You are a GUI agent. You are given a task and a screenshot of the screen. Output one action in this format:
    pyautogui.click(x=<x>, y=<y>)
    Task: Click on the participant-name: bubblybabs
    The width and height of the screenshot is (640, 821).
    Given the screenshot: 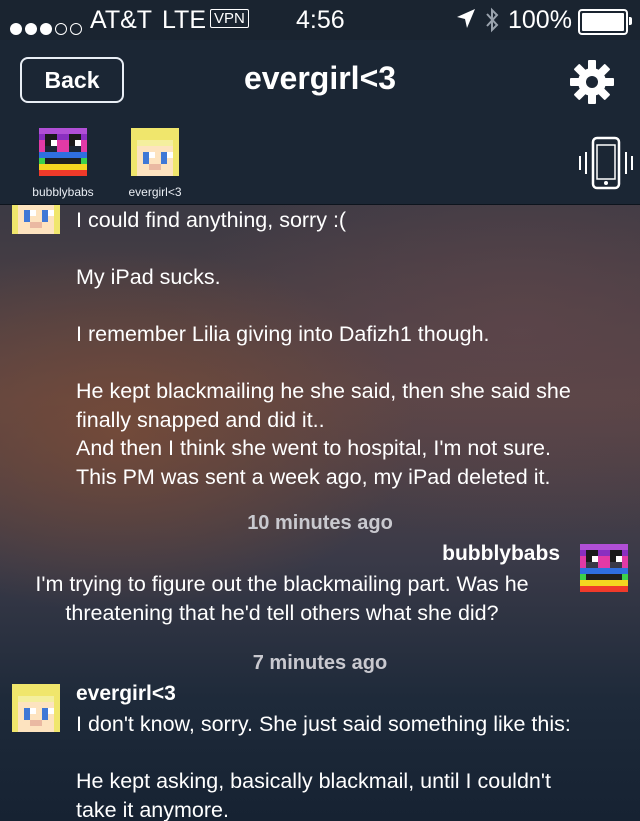 What is the action you would take?
    pyautogui.click(x=63, y=192)
    